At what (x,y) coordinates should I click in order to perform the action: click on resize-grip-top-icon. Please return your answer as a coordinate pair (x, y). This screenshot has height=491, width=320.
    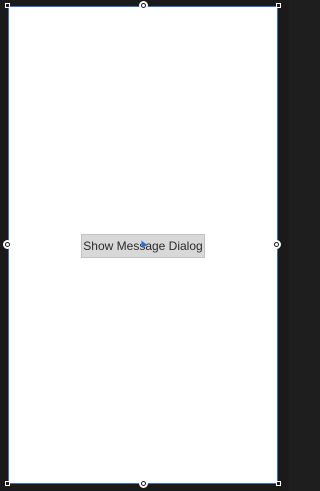
    Looking at the image, I should click on (143, 5).